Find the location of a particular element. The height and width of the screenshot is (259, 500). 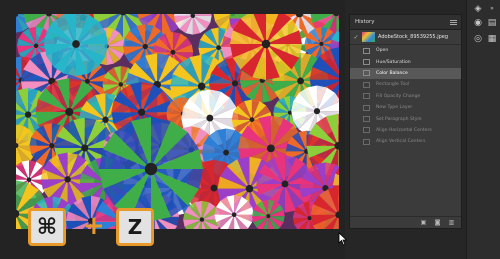

mouse-cursor-icon is located at coordinates (343, 239).